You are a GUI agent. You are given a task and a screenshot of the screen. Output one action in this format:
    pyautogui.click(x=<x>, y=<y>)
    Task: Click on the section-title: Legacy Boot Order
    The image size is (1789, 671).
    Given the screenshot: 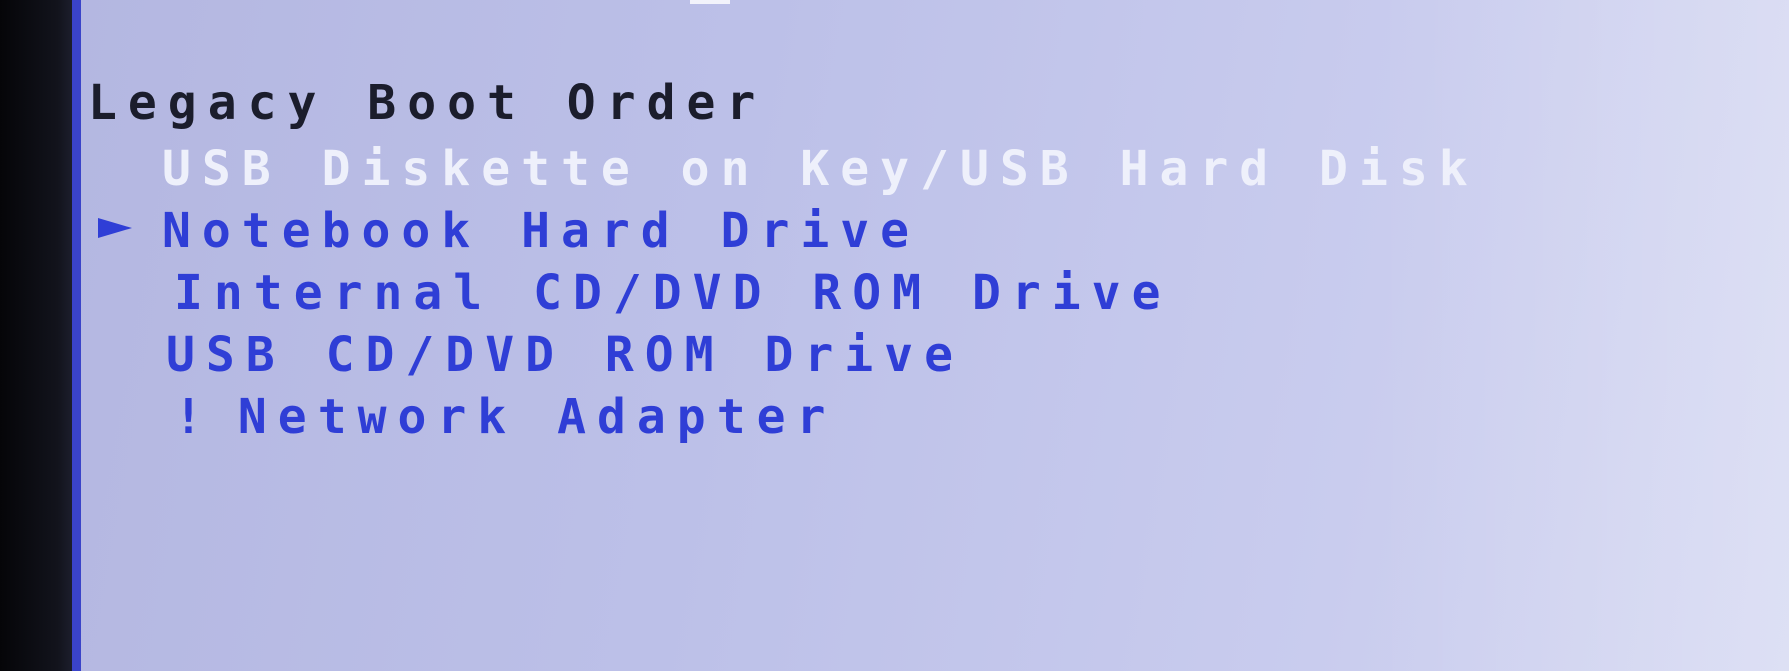 What is the action you would take?
    pyautogui.click(x=427, y=103)
    